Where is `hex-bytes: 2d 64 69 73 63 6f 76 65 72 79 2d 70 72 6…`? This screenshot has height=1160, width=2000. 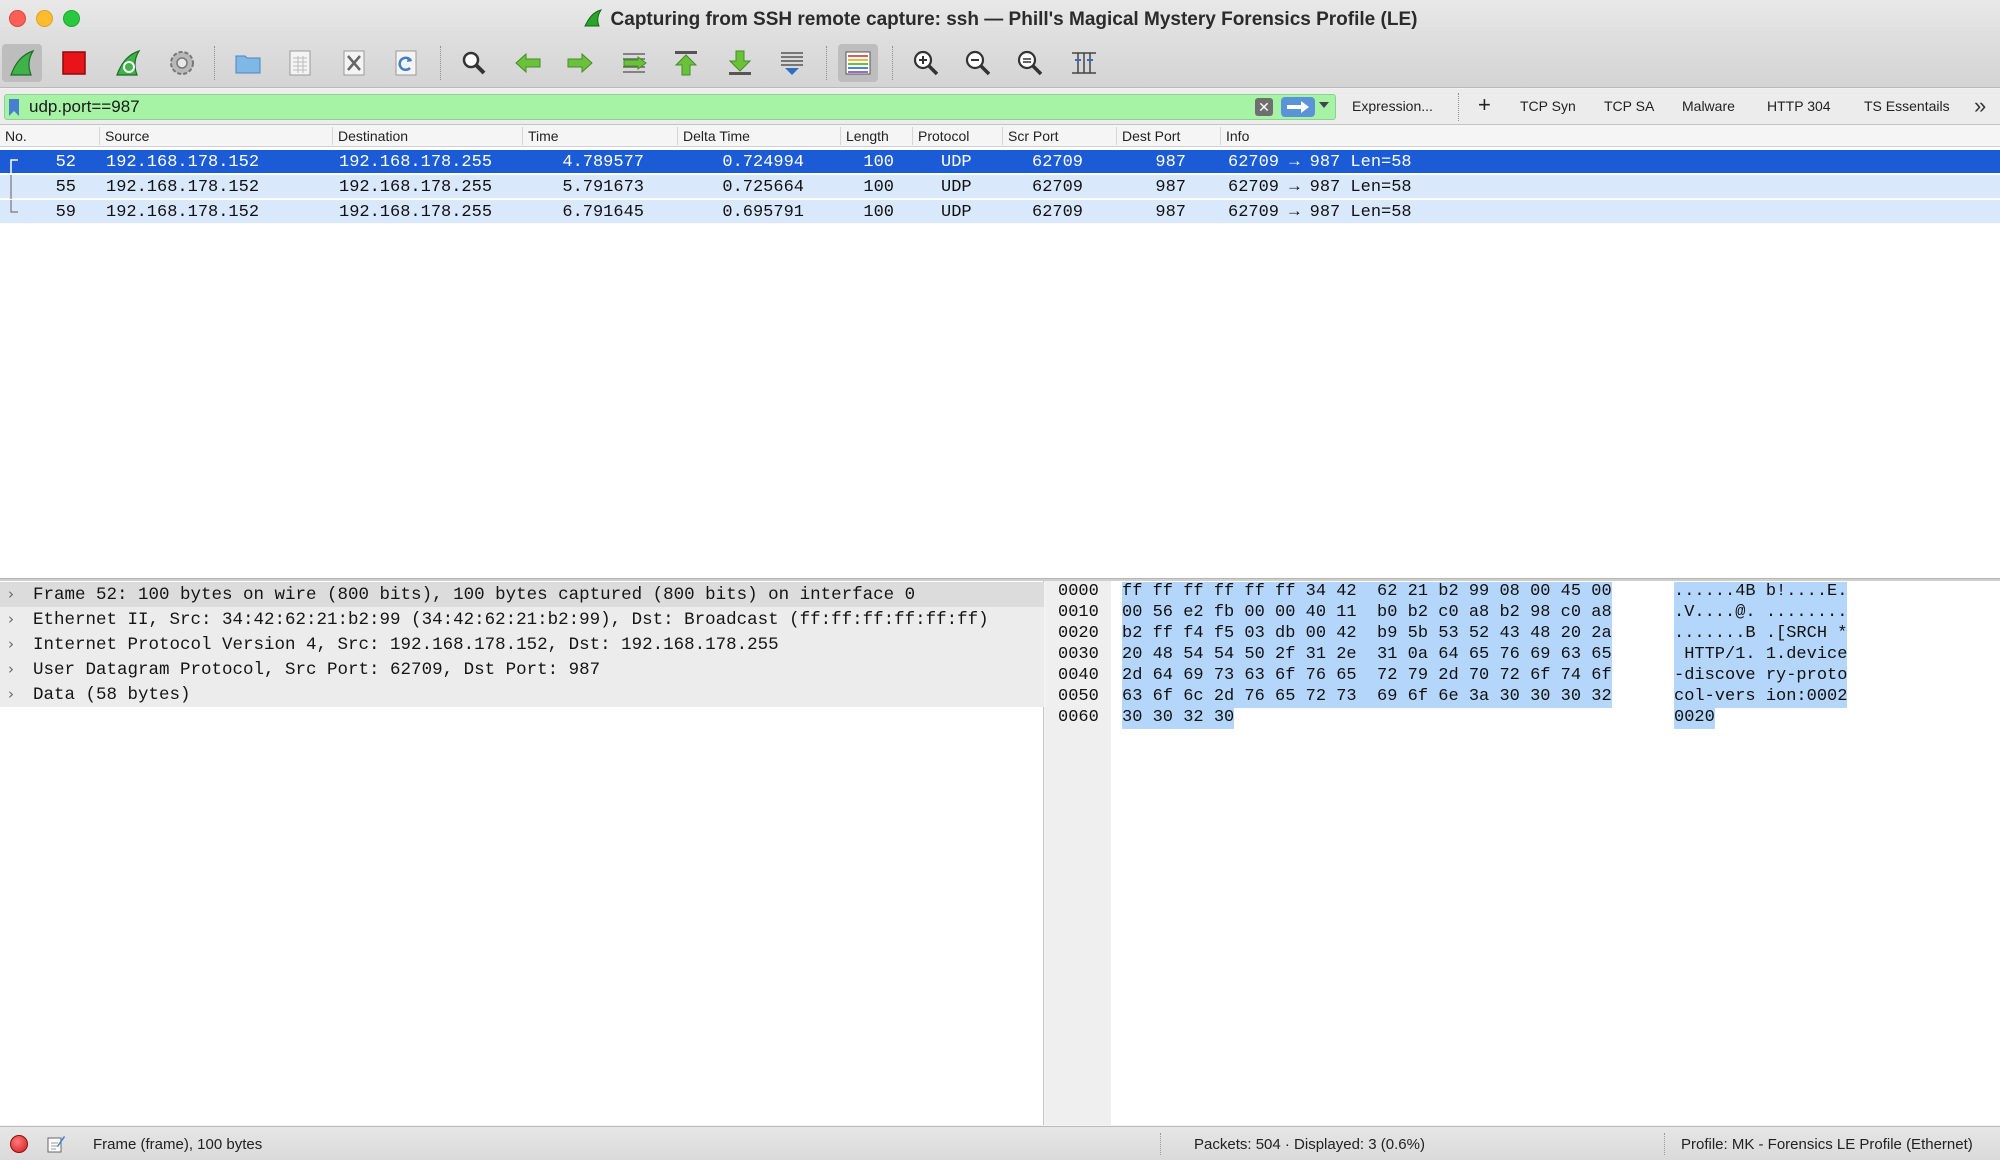 hex-bytes: 2d 64 69 73 63 6f 76 65 72 79 2d 70 72 6… is located at coordinates (1367, 676).